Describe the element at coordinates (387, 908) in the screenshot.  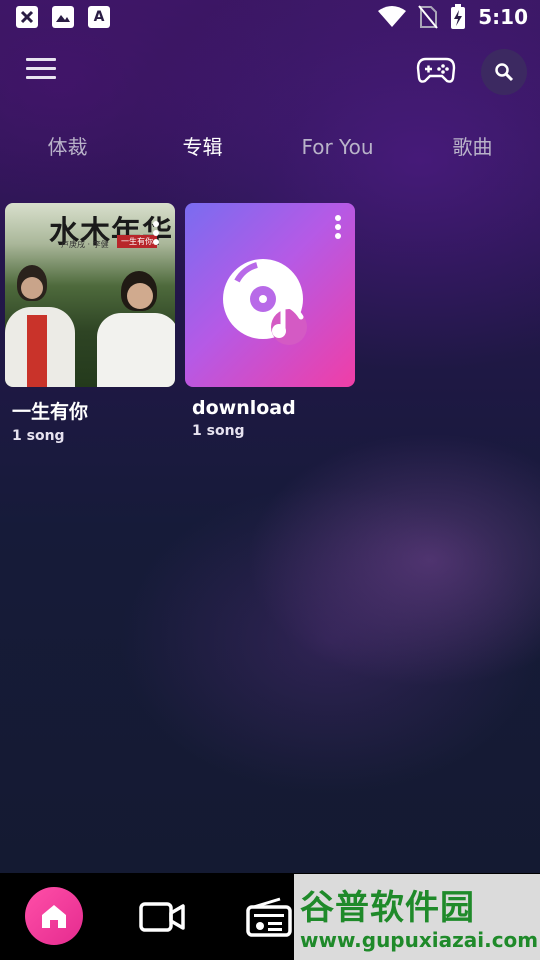
I see `watermark-title: 谷普软件园` at that location.